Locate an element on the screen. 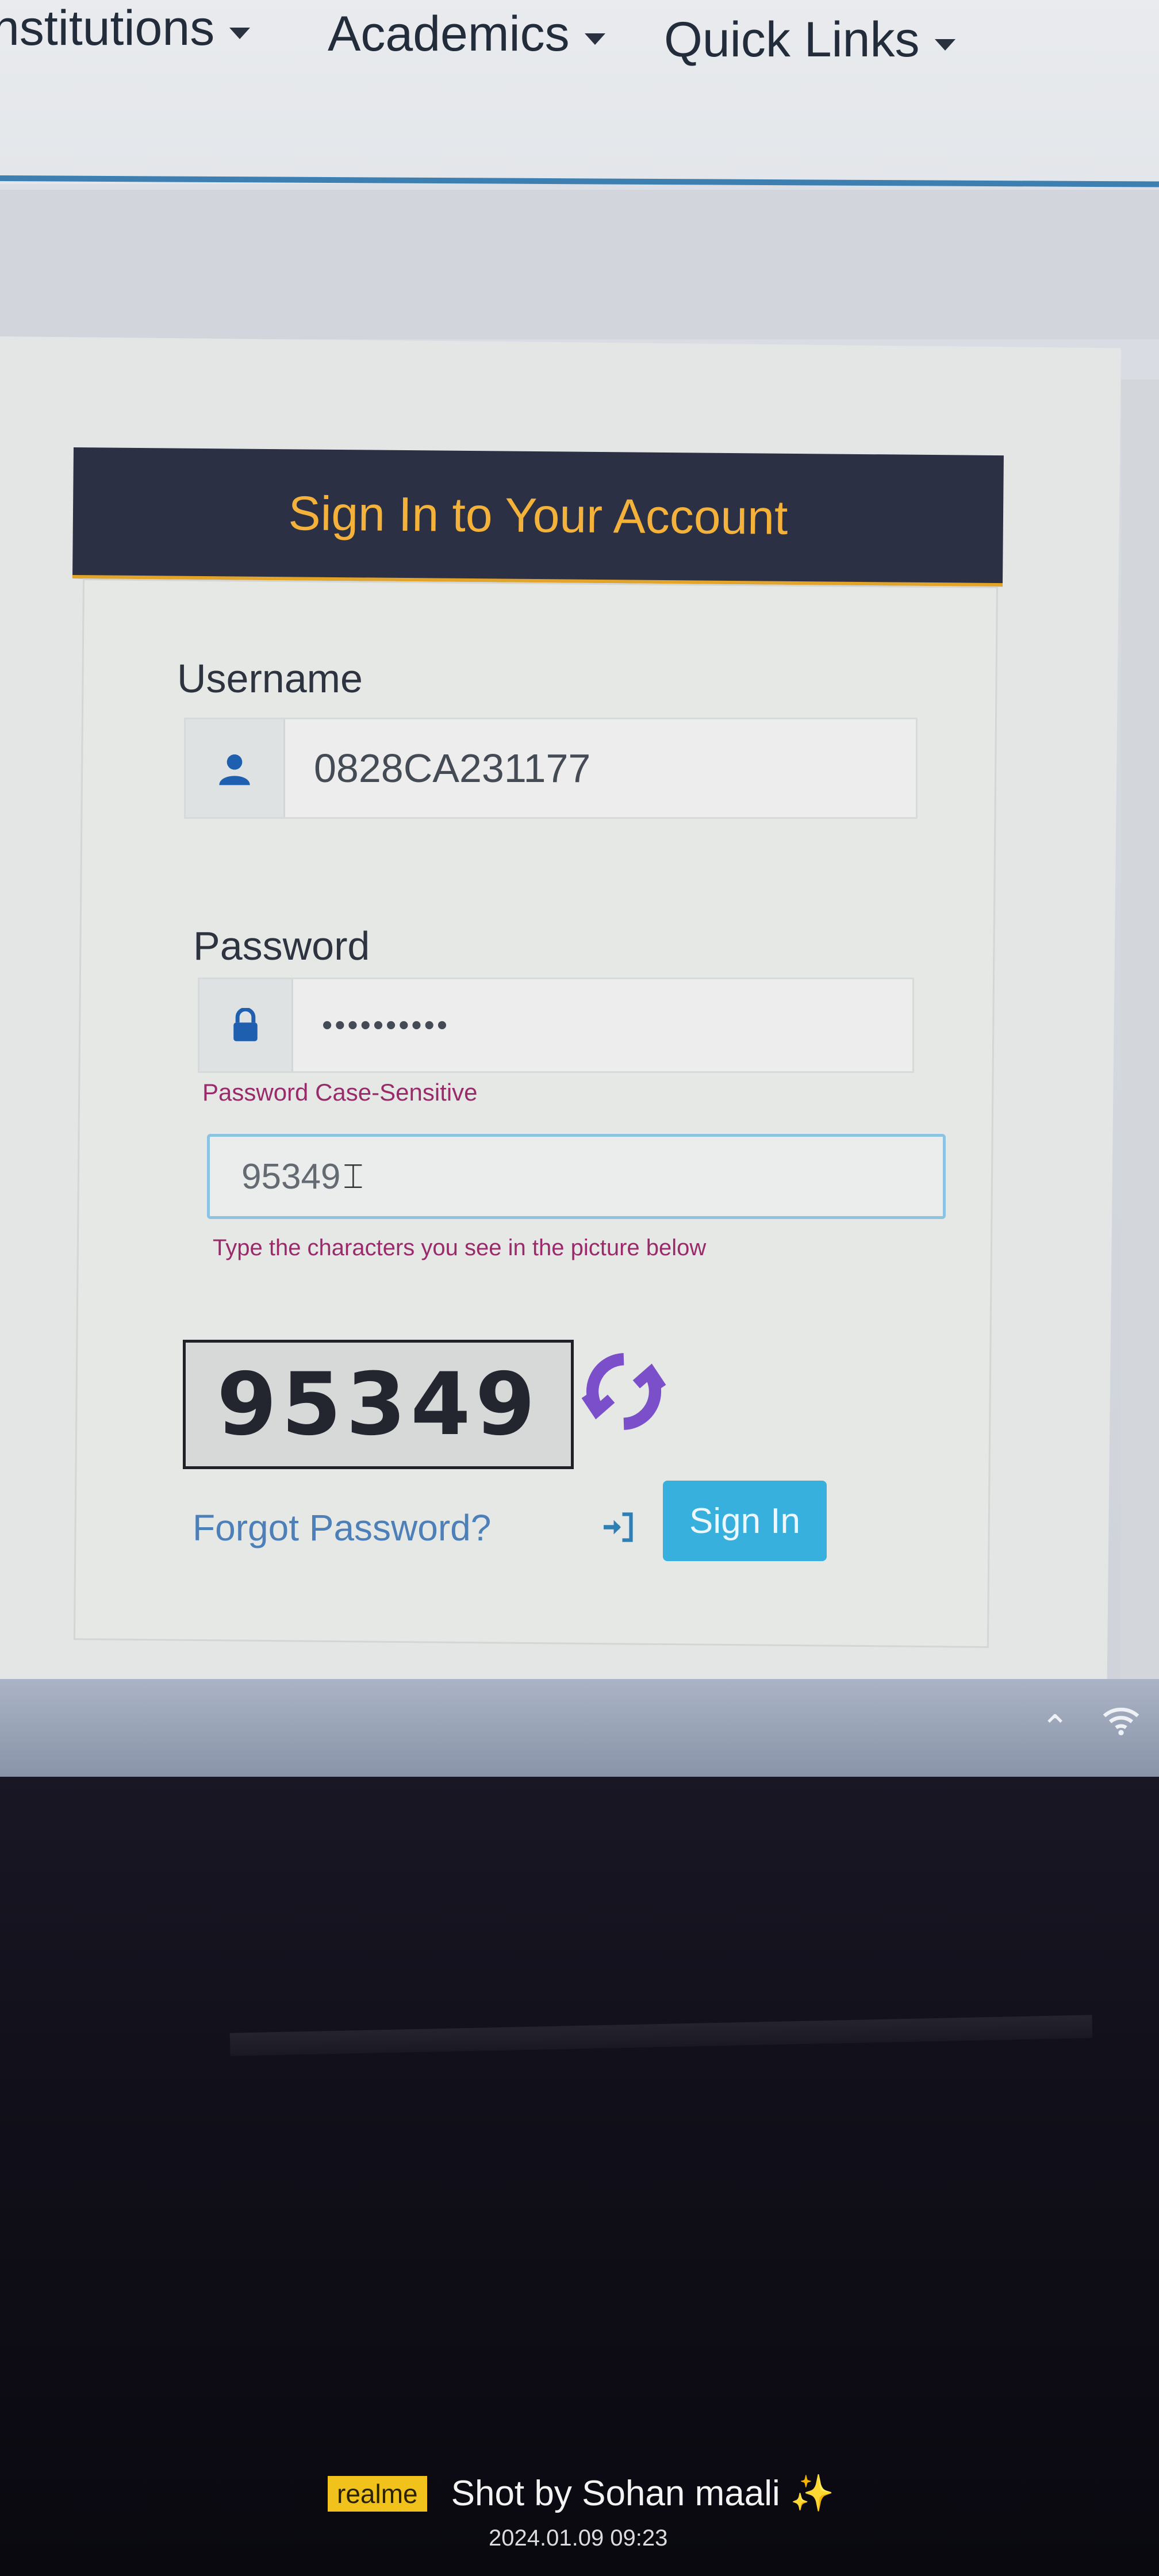 This screenshot has height=2576, width=1159. nav-divider is located at coordinates (579, 181).